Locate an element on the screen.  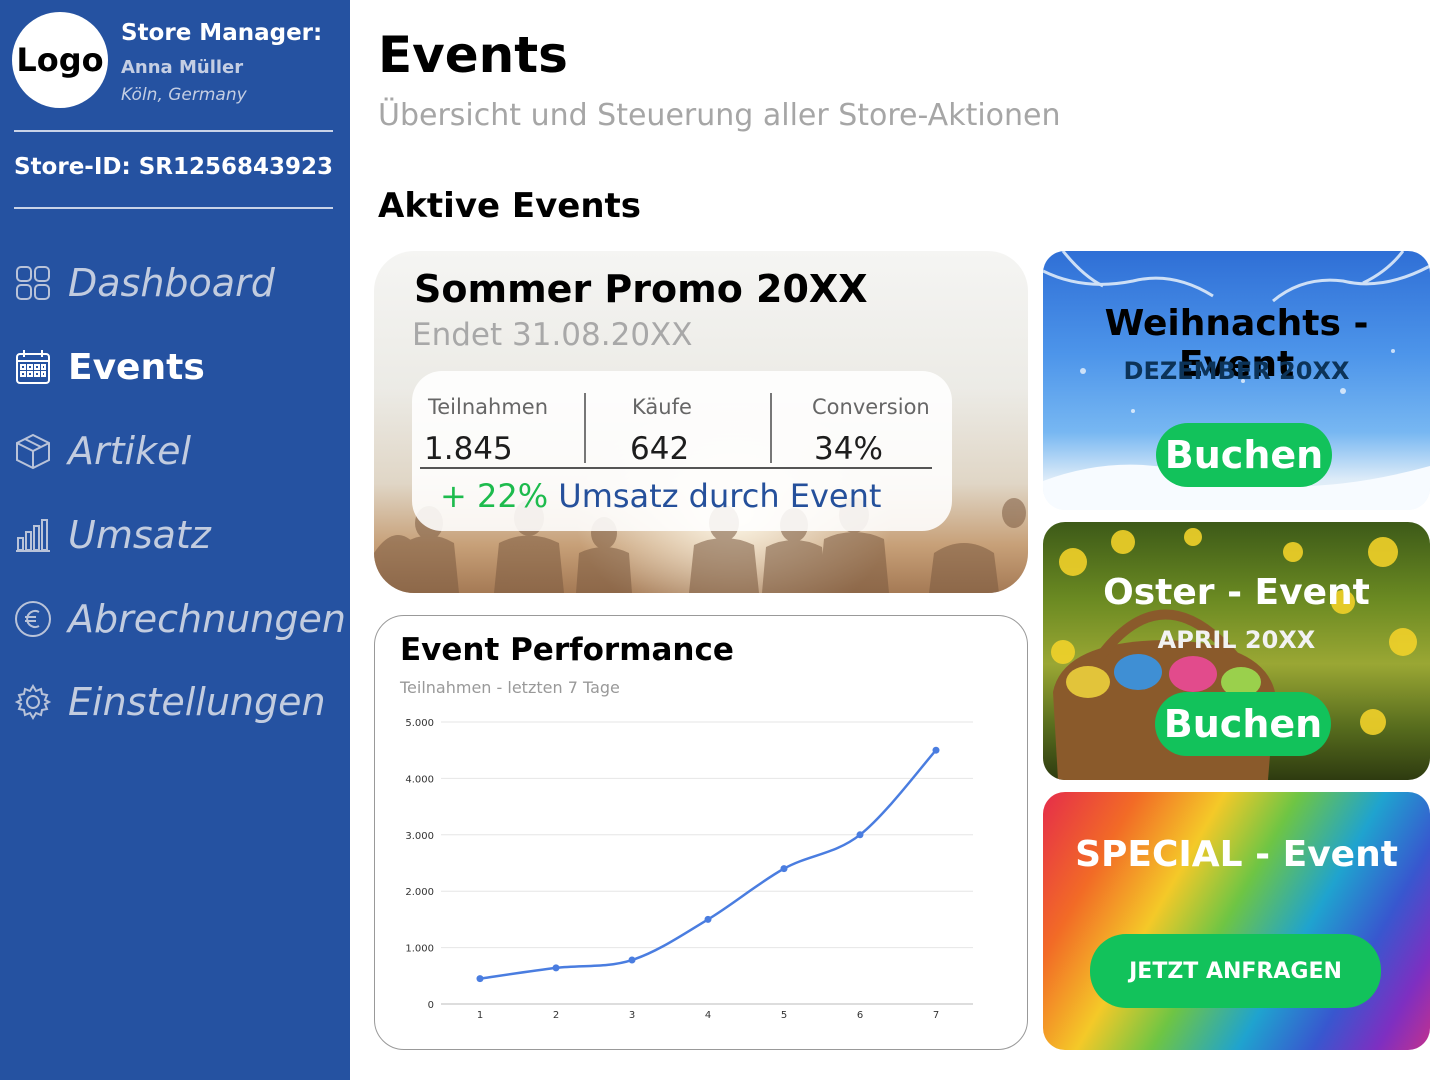
x-tick-label: 1 is located at coordinates (480, 1015).